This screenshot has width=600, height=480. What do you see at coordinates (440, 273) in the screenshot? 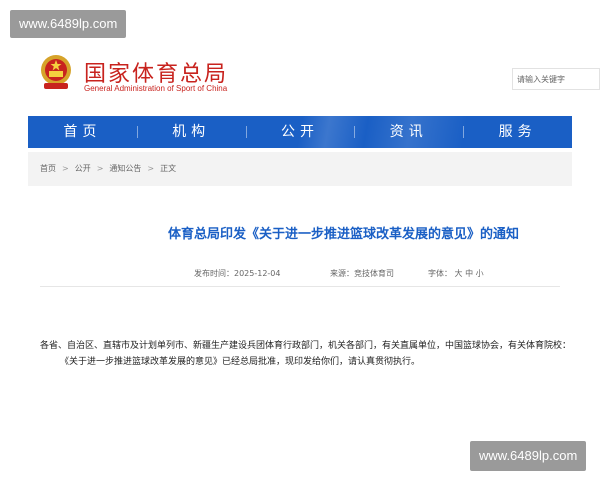
I see `font-size-label: 字体：` at bounding box center [440, 273].